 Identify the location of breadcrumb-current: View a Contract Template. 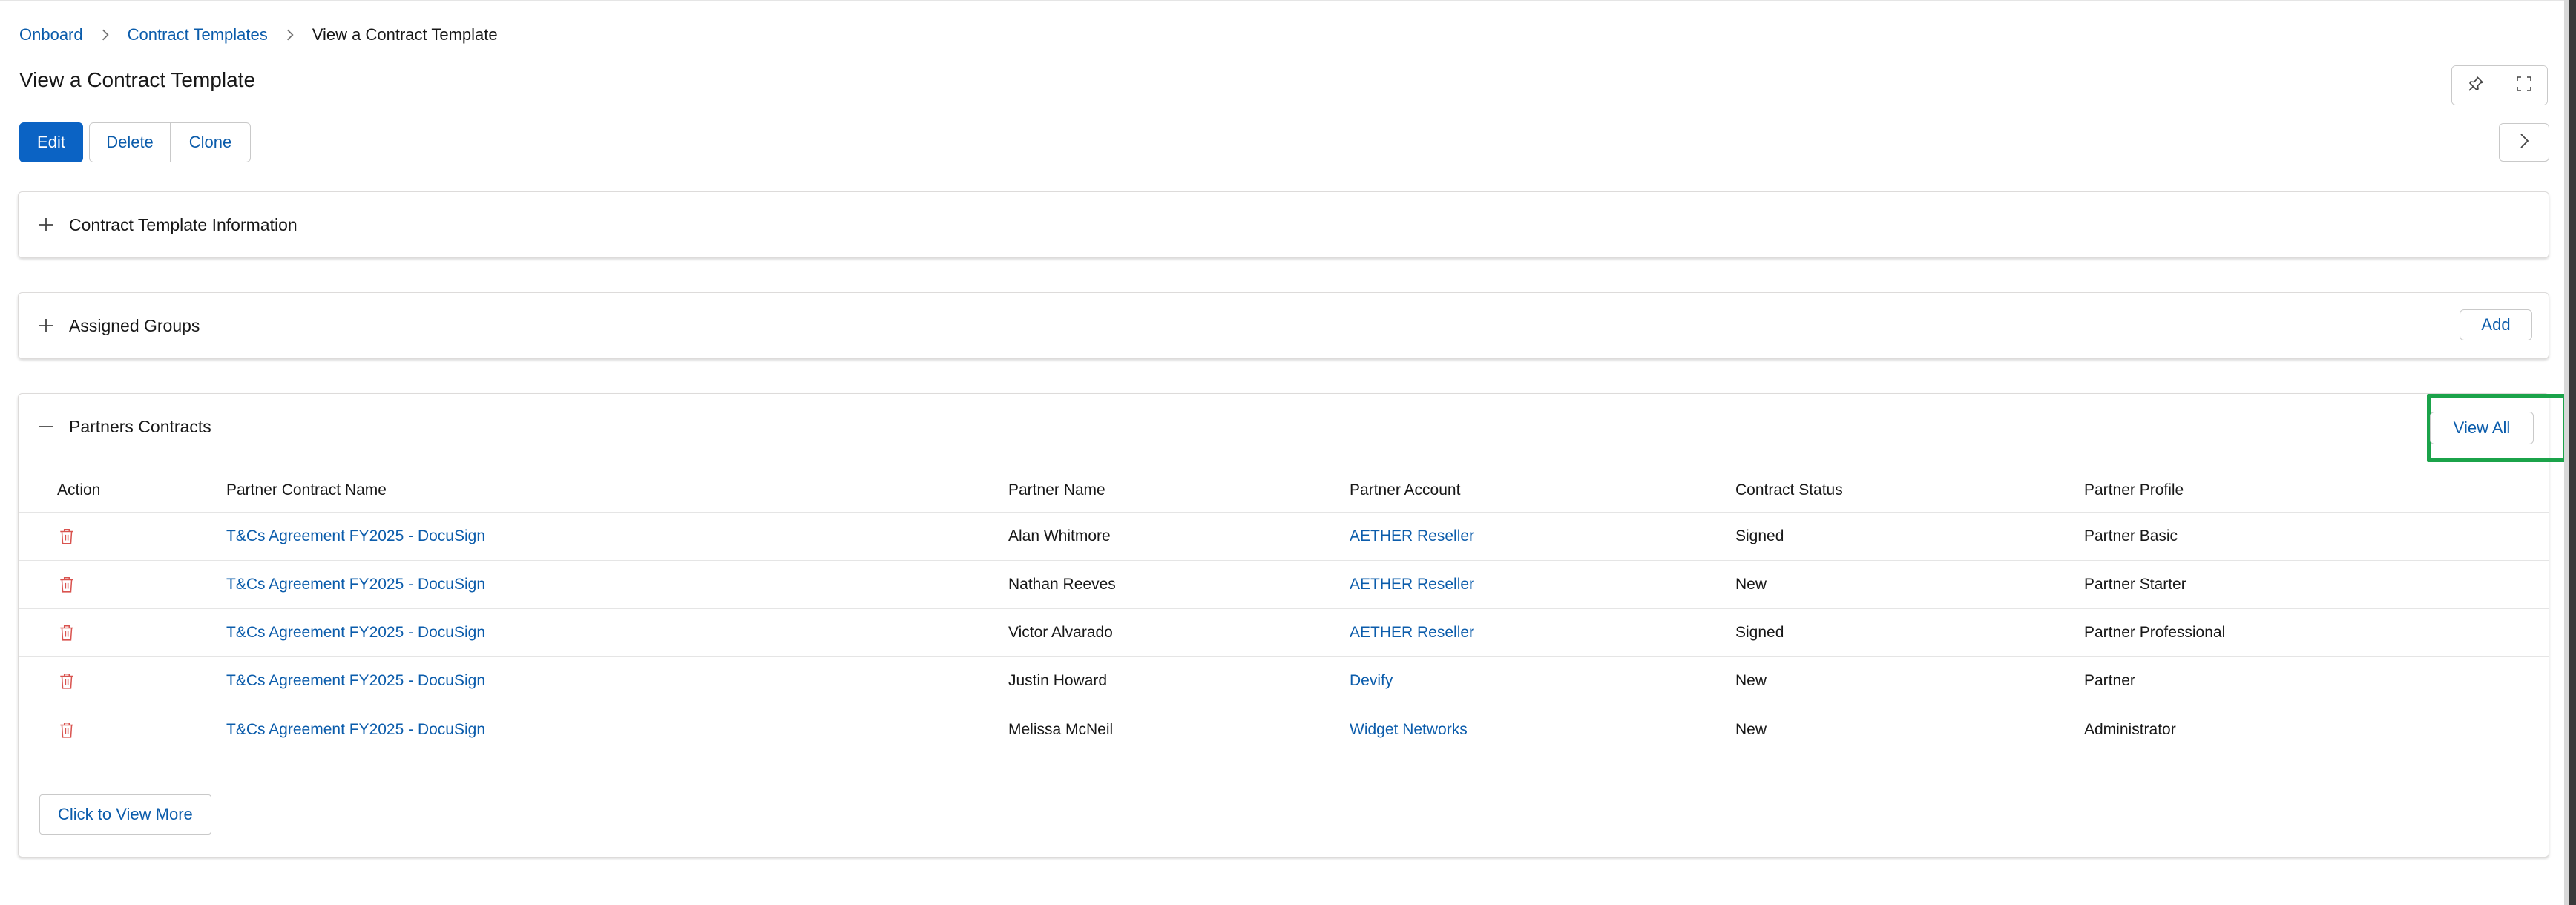
(405, 34).